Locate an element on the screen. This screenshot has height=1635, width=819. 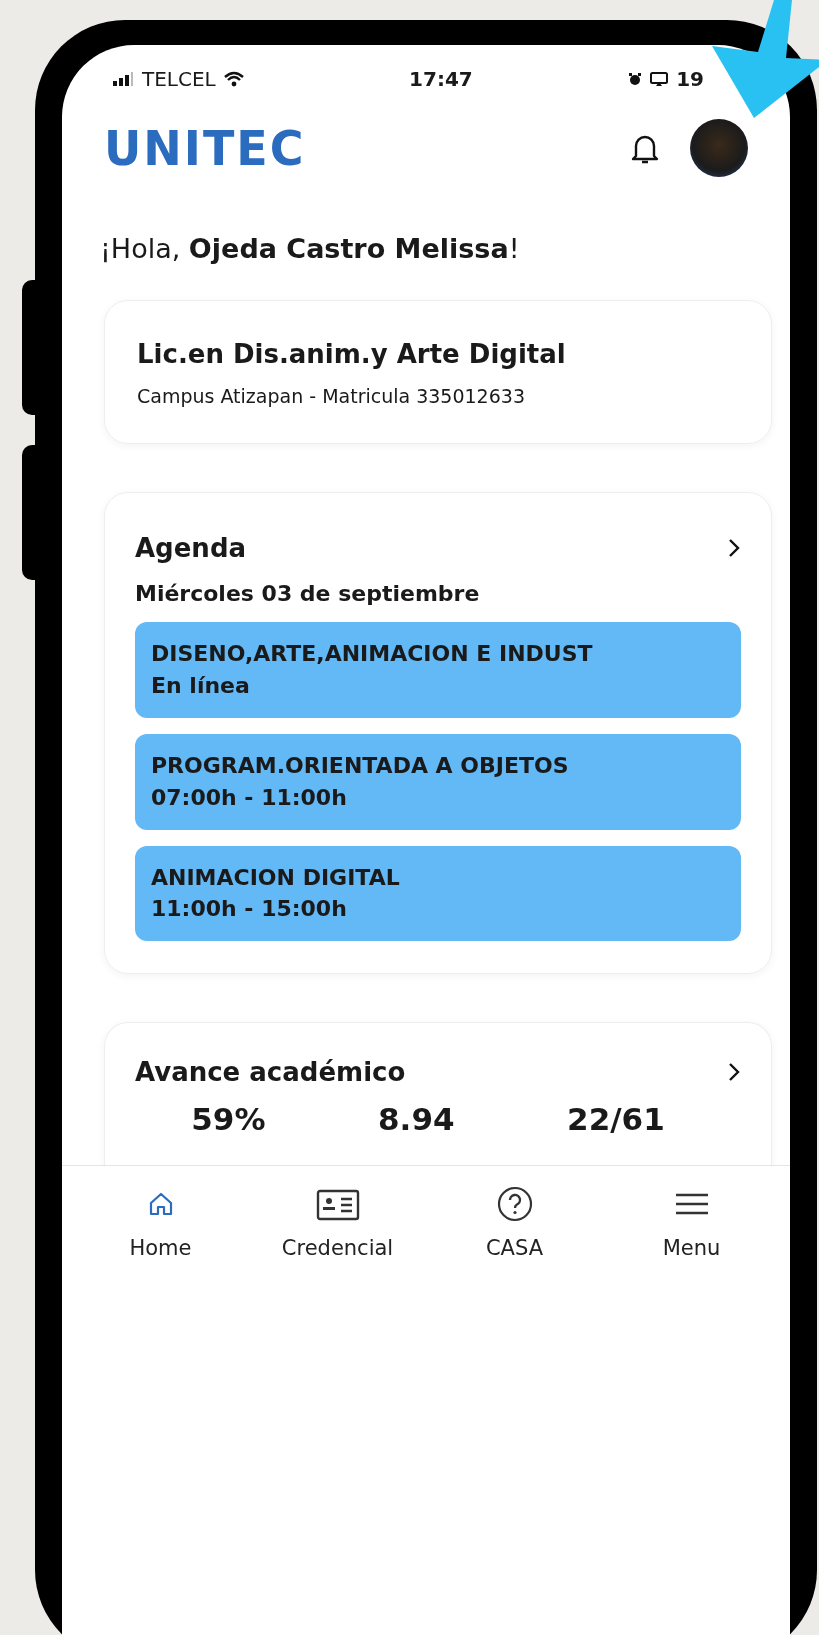
progress-stat: 59% is located at coordinates (228, 1119).